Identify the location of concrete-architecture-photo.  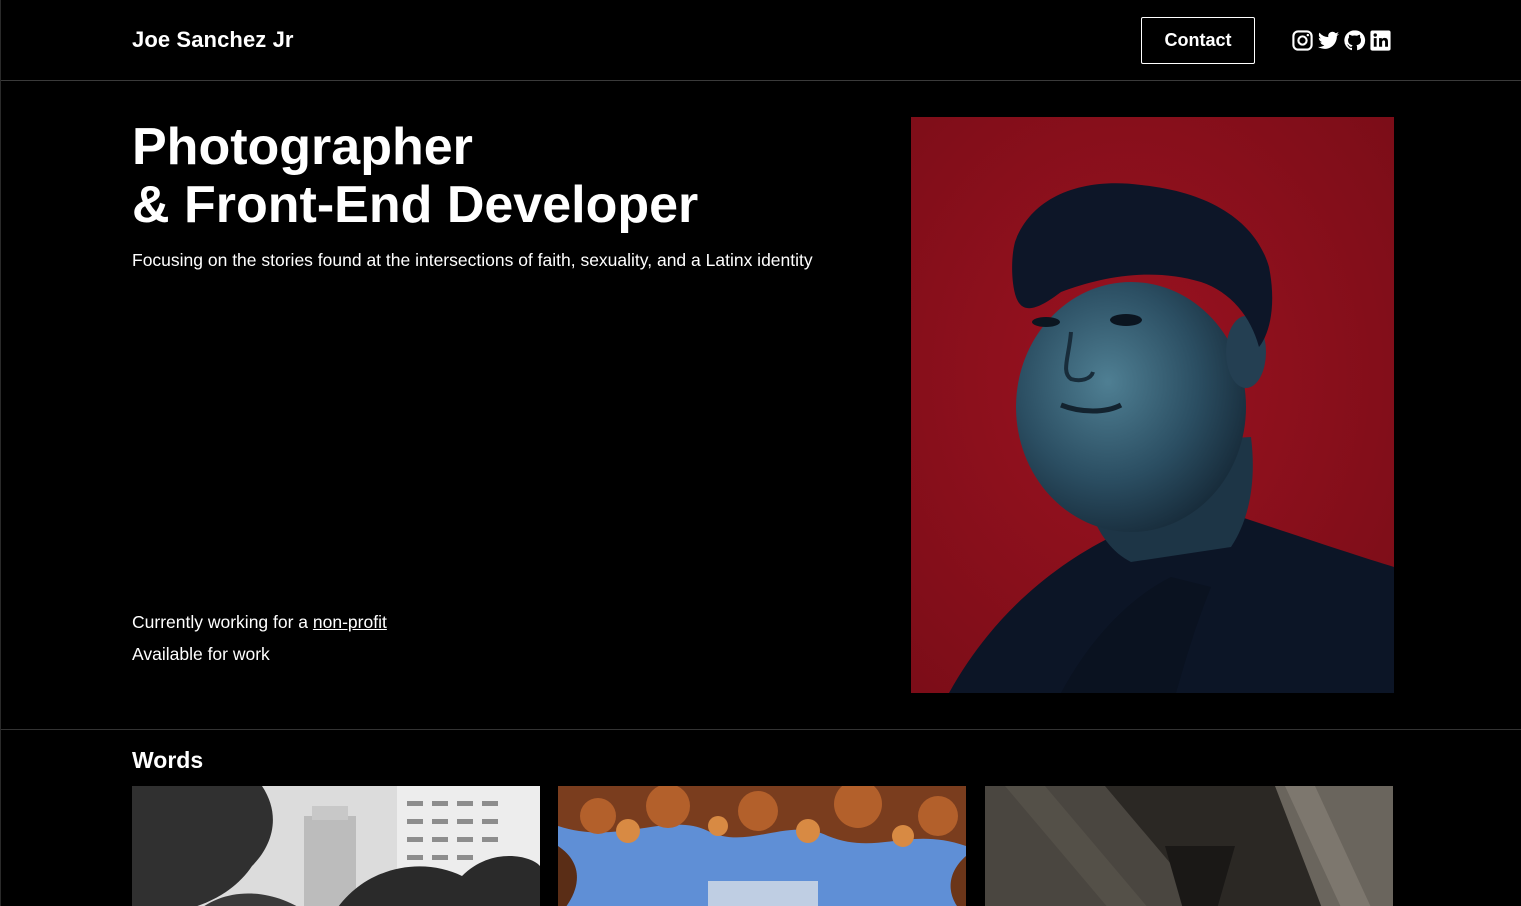
(1189, 846).